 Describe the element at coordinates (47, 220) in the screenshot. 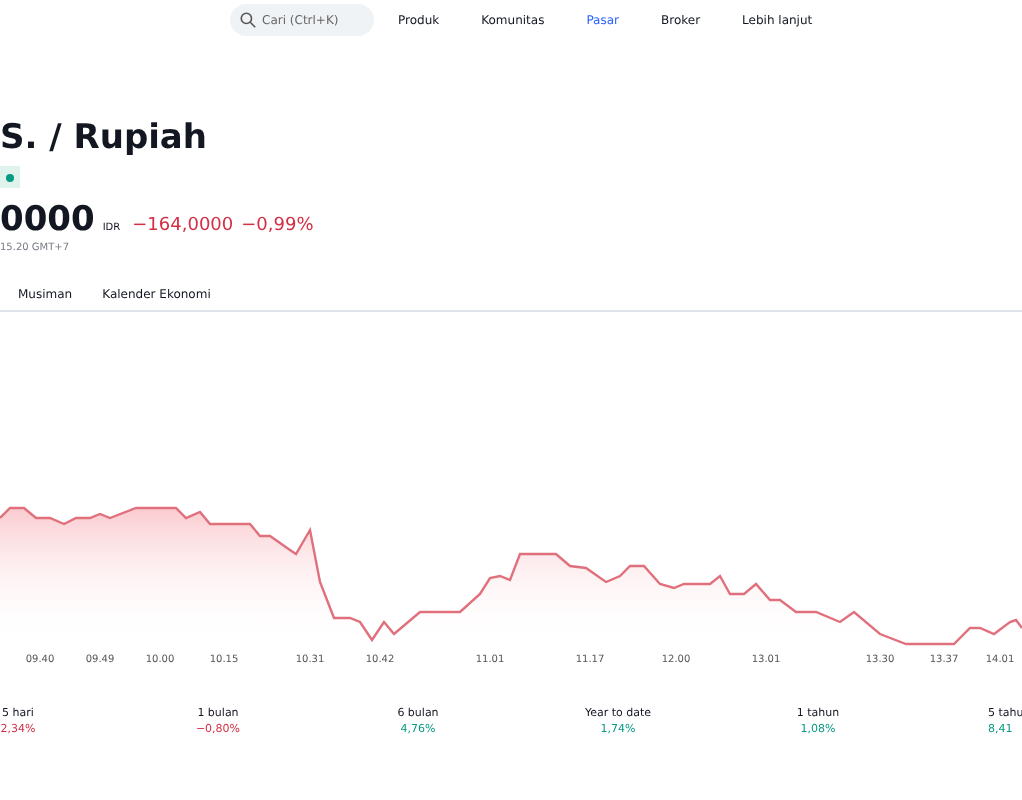

I see `price-value: 0000` at that location.